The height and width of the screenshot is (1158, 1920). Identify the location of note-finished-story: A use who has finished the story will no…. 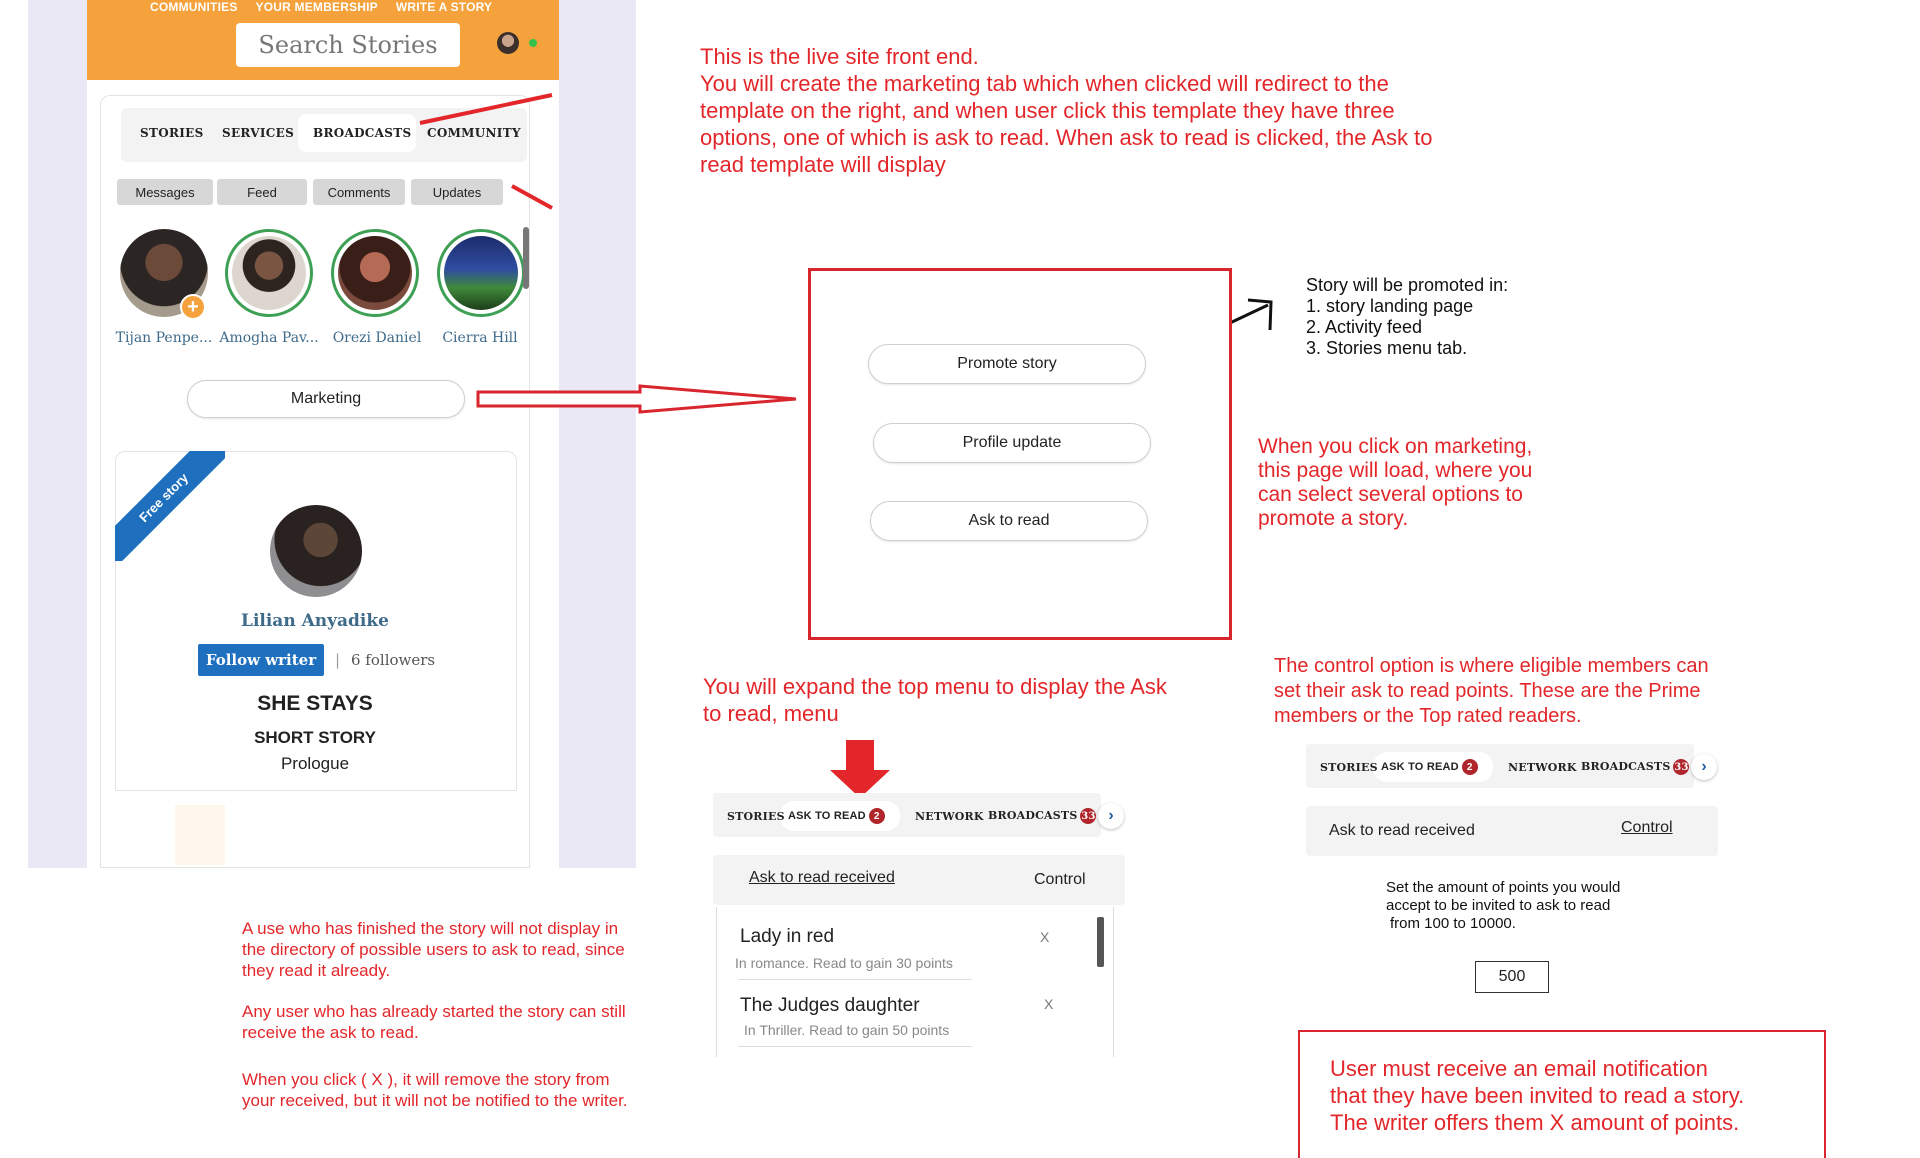
(433, 949).